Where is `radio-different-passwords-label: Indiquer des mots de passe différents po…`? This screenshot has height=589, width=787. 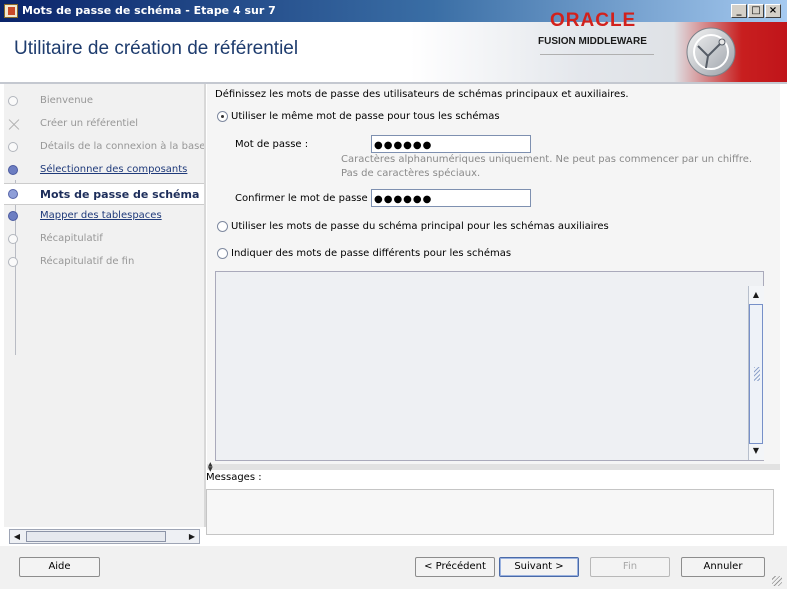 radio-different-passwords-label: Indiquer des mots de passe différents po… is located at coordinates (371, 253).